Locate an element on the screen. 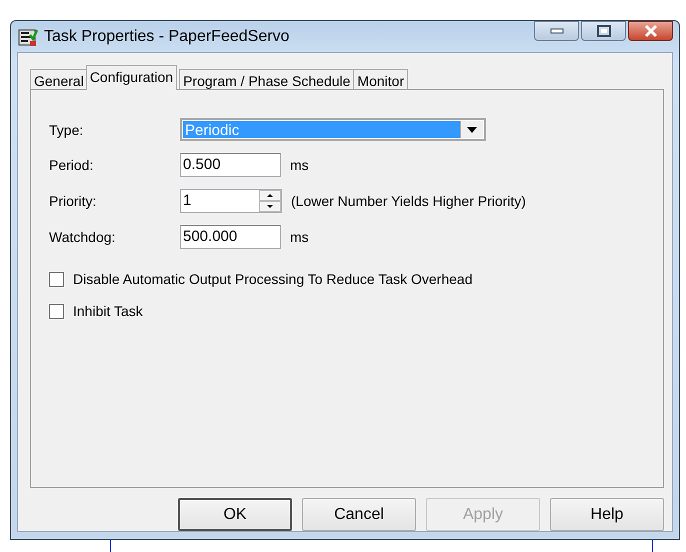 The height and width of the screenshot is (552, 686). minimize-icon is located at coordinates (557, 31).